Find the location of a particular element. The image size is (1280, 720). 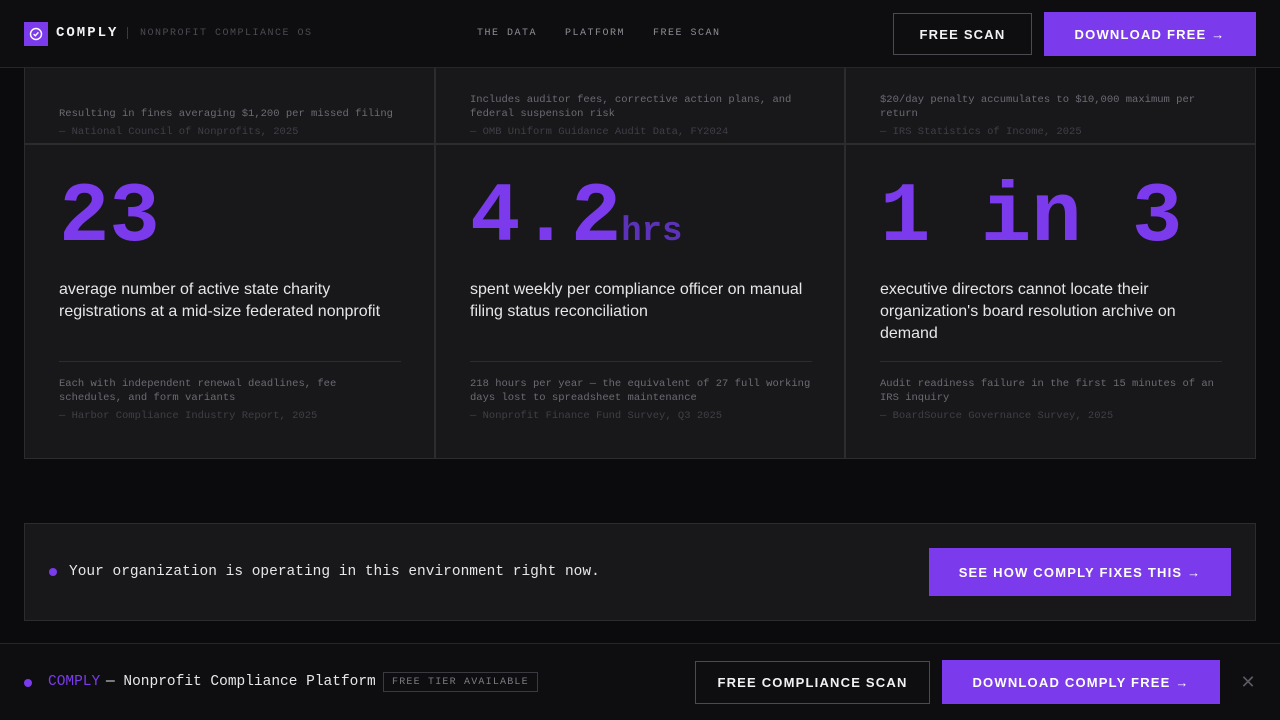

check-circle-icon is located at coordinates (36, 34).